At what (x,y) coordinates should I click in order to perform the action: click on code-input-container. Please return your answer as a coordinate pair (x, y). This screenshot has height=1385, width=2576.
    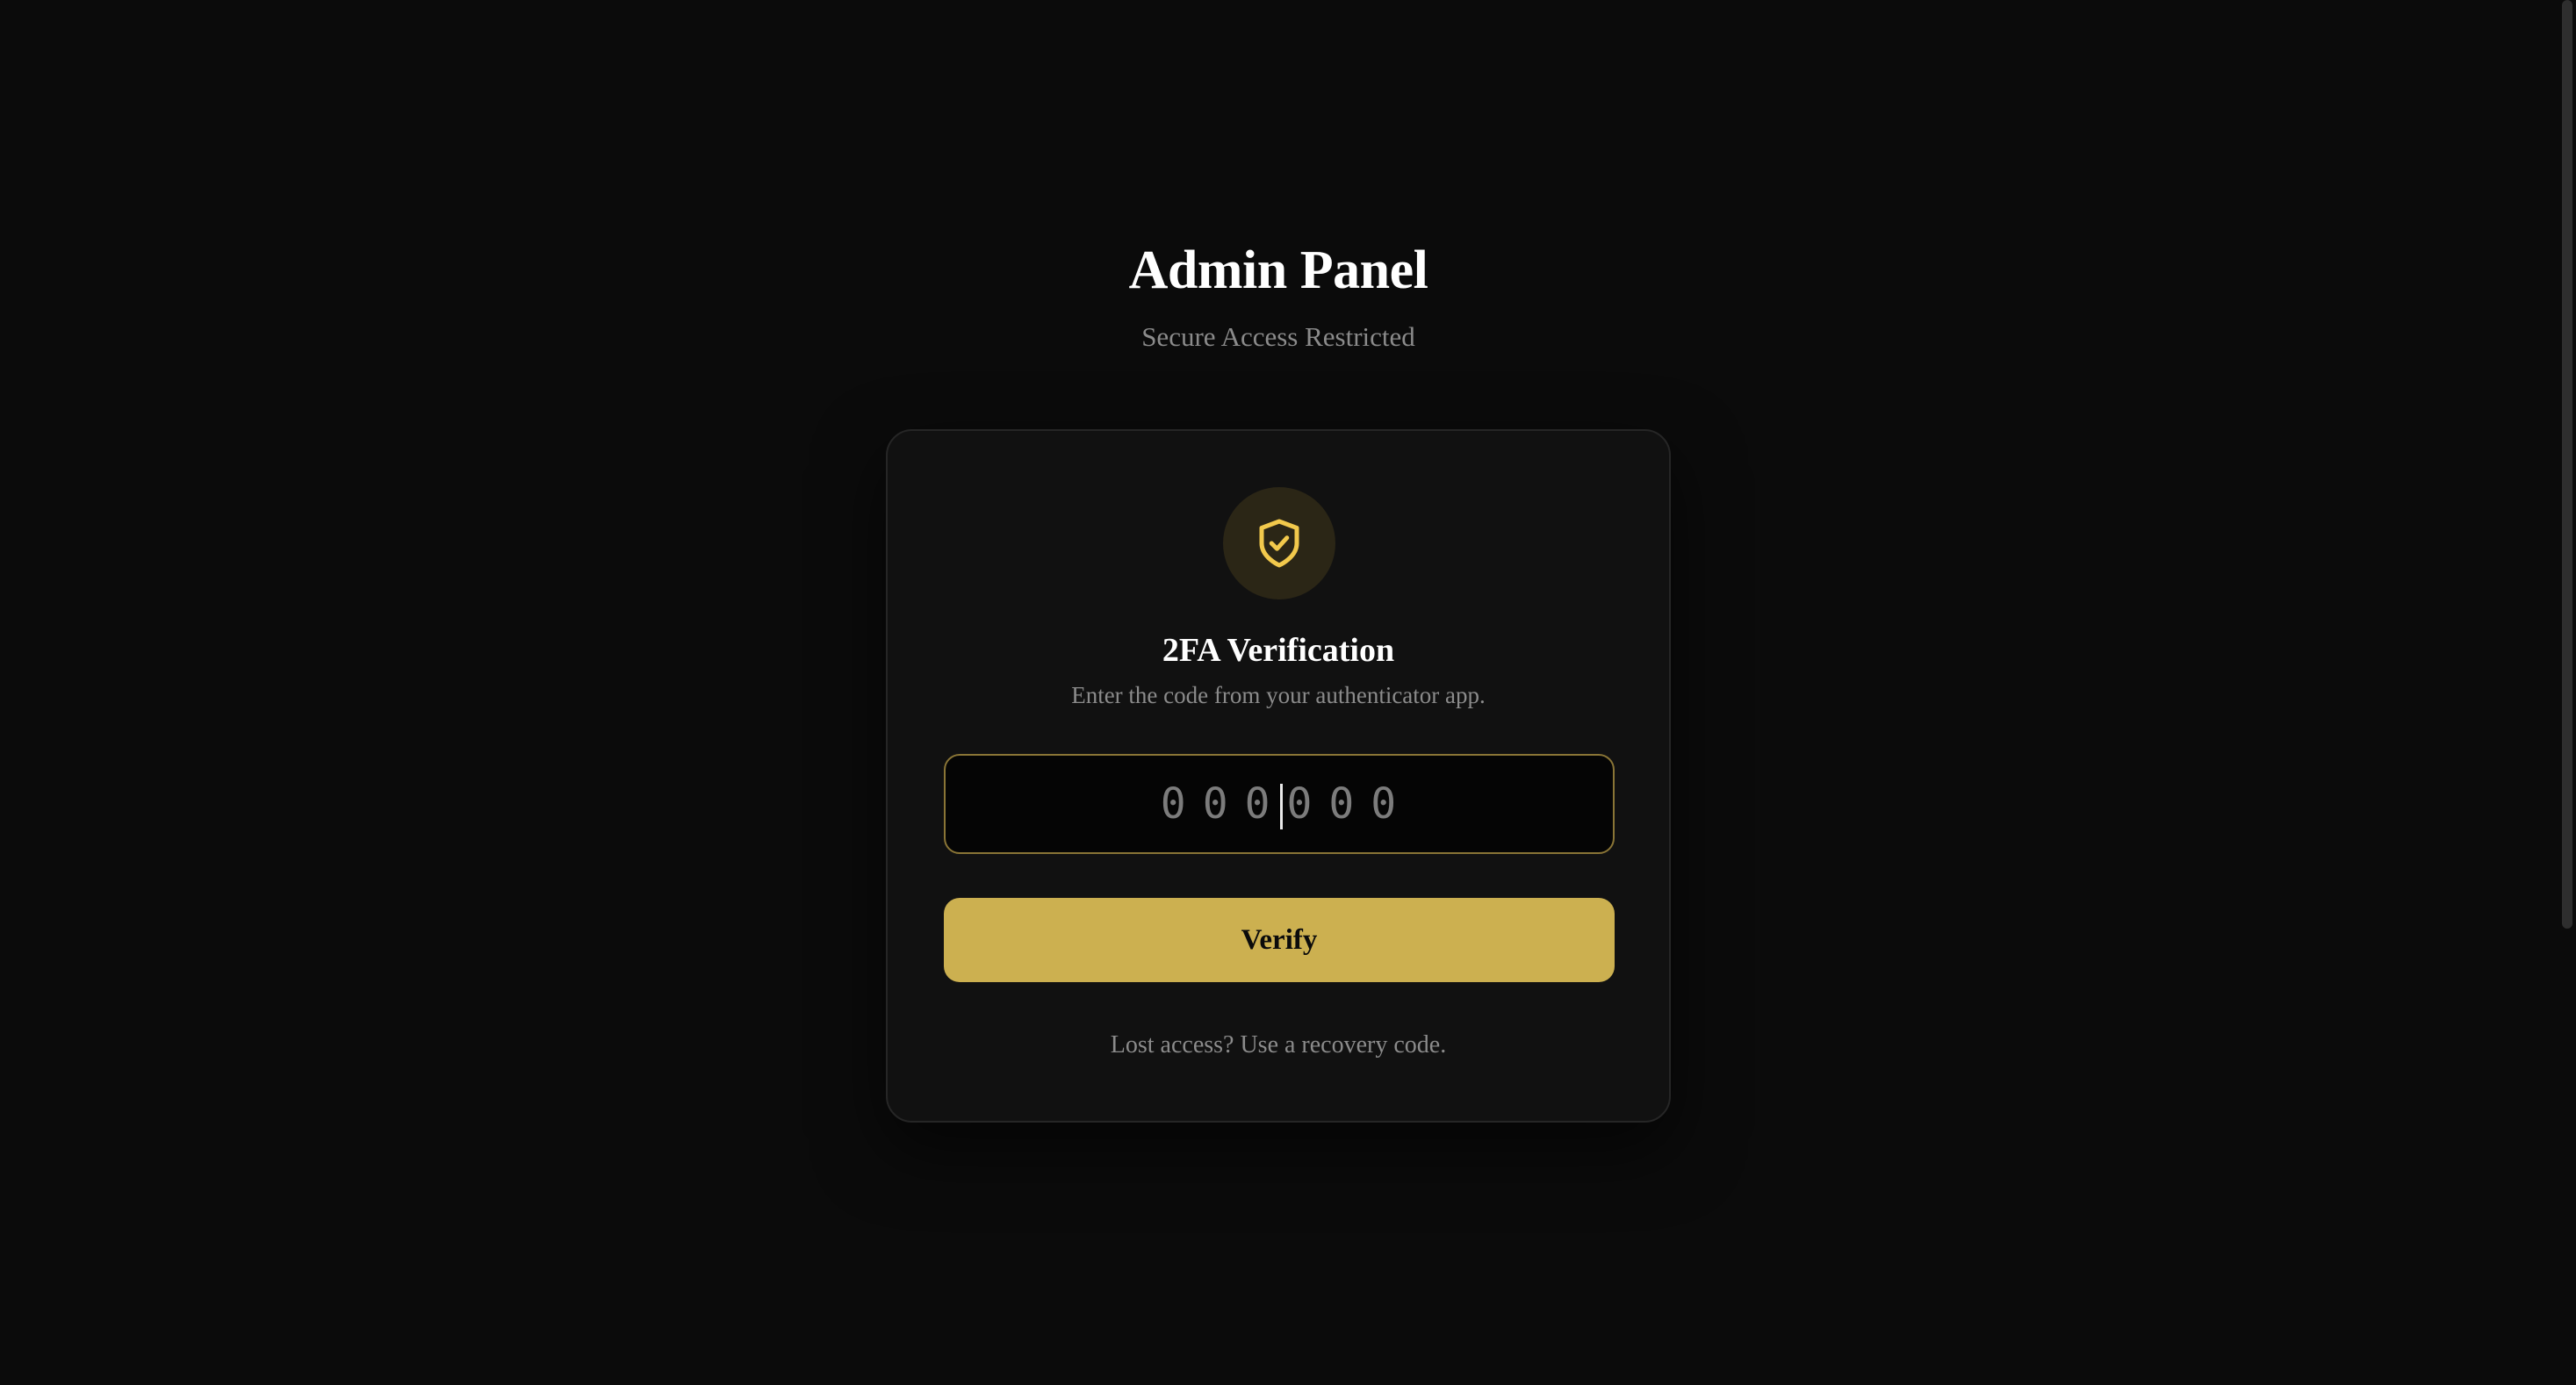
    Looking at the image, I should click on (1279, 804).